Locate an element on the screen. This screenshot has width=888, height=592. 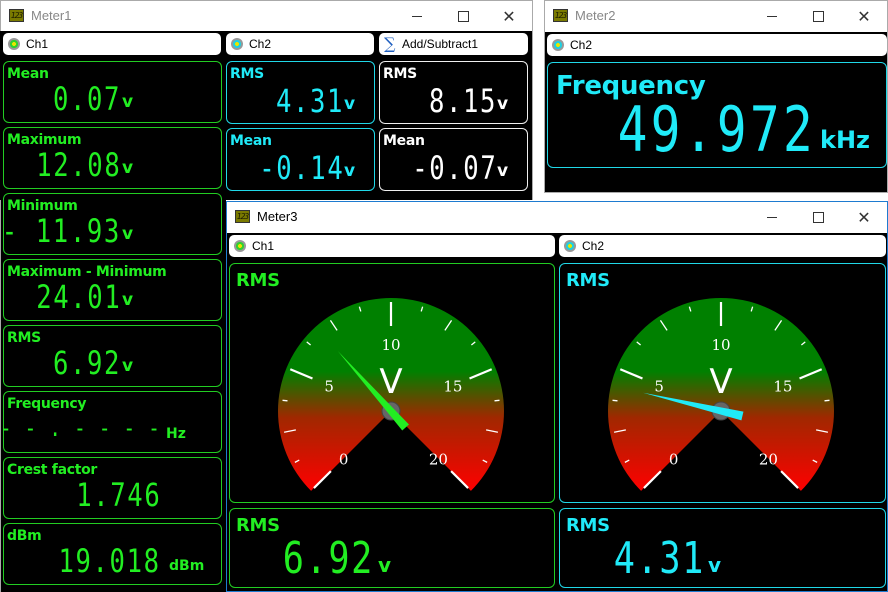
readout-ch1-crest-factor: Crest factor 1.746 is located at coordinates (112, 488).